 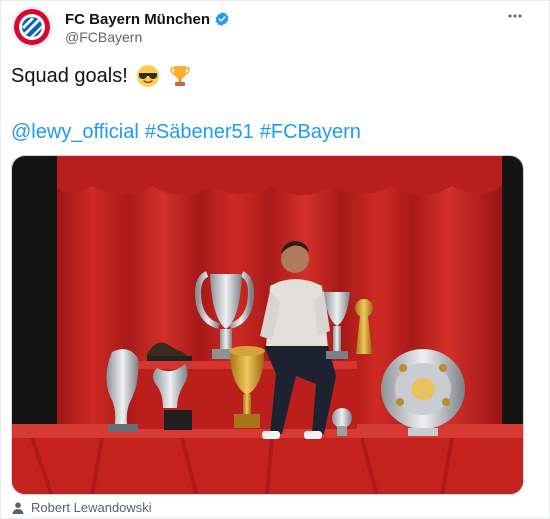 I want to click on account-name-row: FC Bayern München, so click(x=147, y=19).